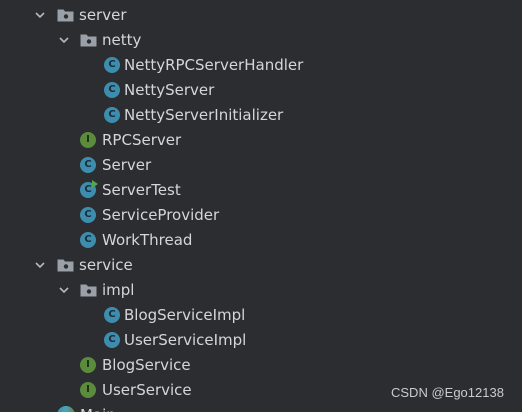 Image resolution: width=522 pixels, height=412 pixels. Describe the element at coordinates (98, 408) in the screenshot. I see `tree-node-main-partial: Main` at that location.